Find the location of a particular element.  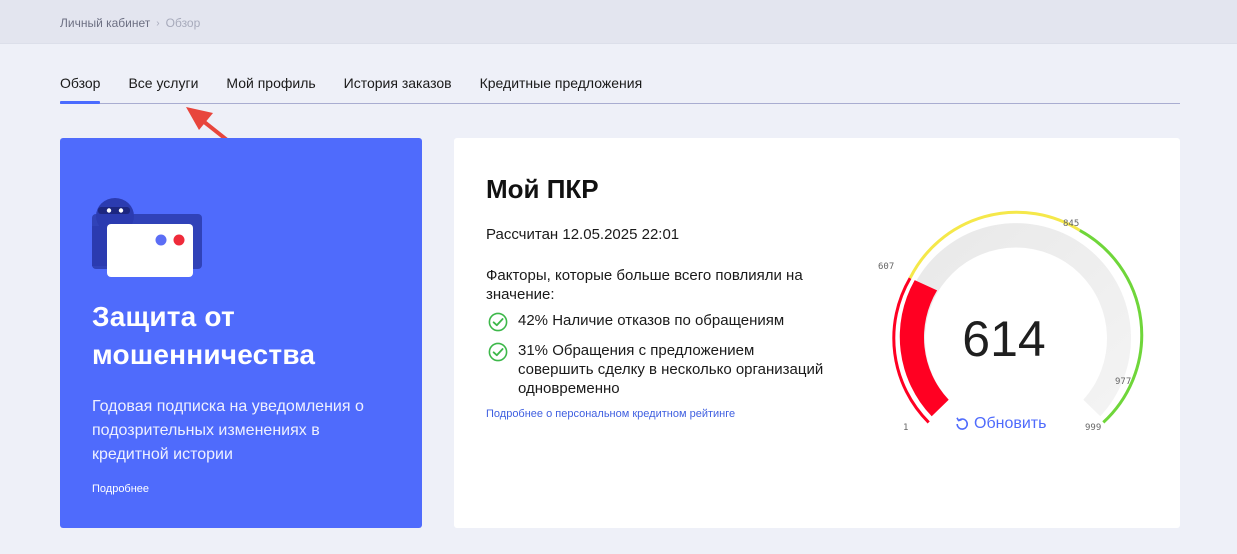

promo-more-link: Подробнее is located at coordinates (120, 489).